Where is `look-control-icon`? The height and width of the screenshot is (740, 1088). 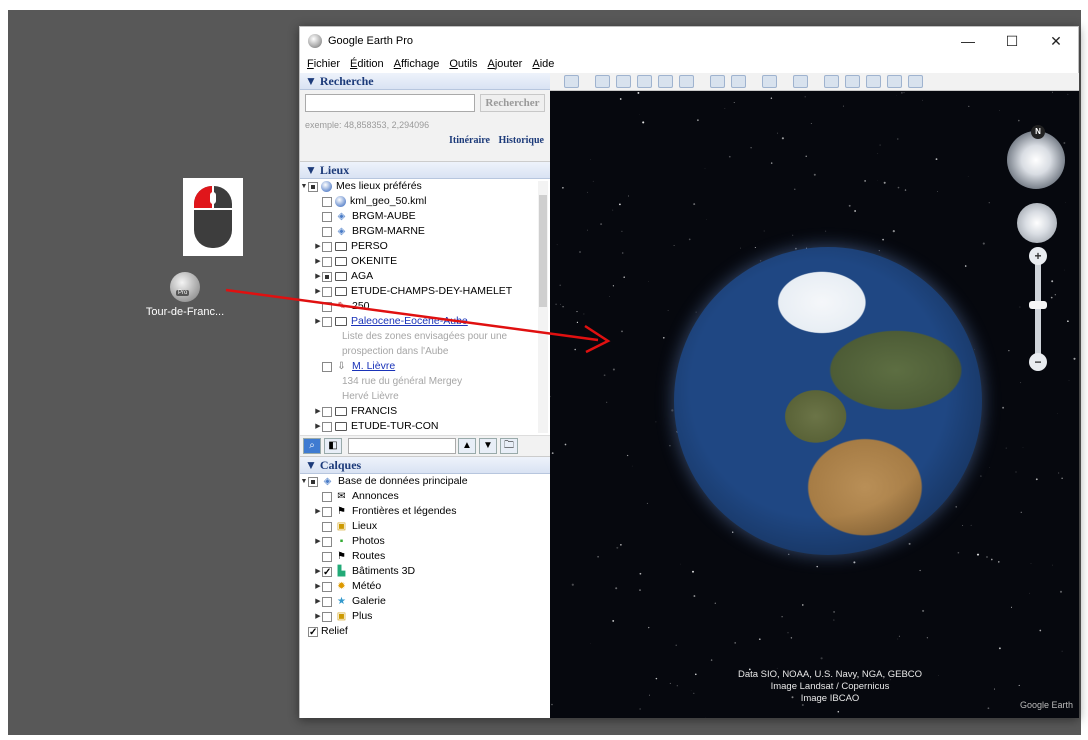
look-control-icon is located at coordinates (1036, 160).